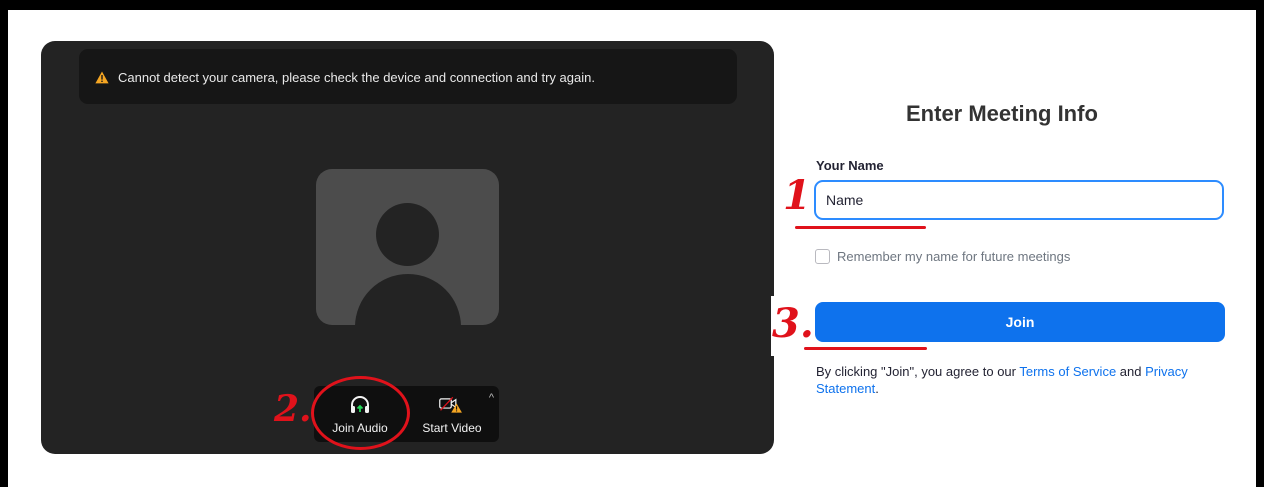 The height and width of the screenshot is (487, 1264). What do you see at coordinates (954, 256) in the screenshot?
I see `remember-name-label: Remember my name for future meetings` at bounding box center [954, 256].